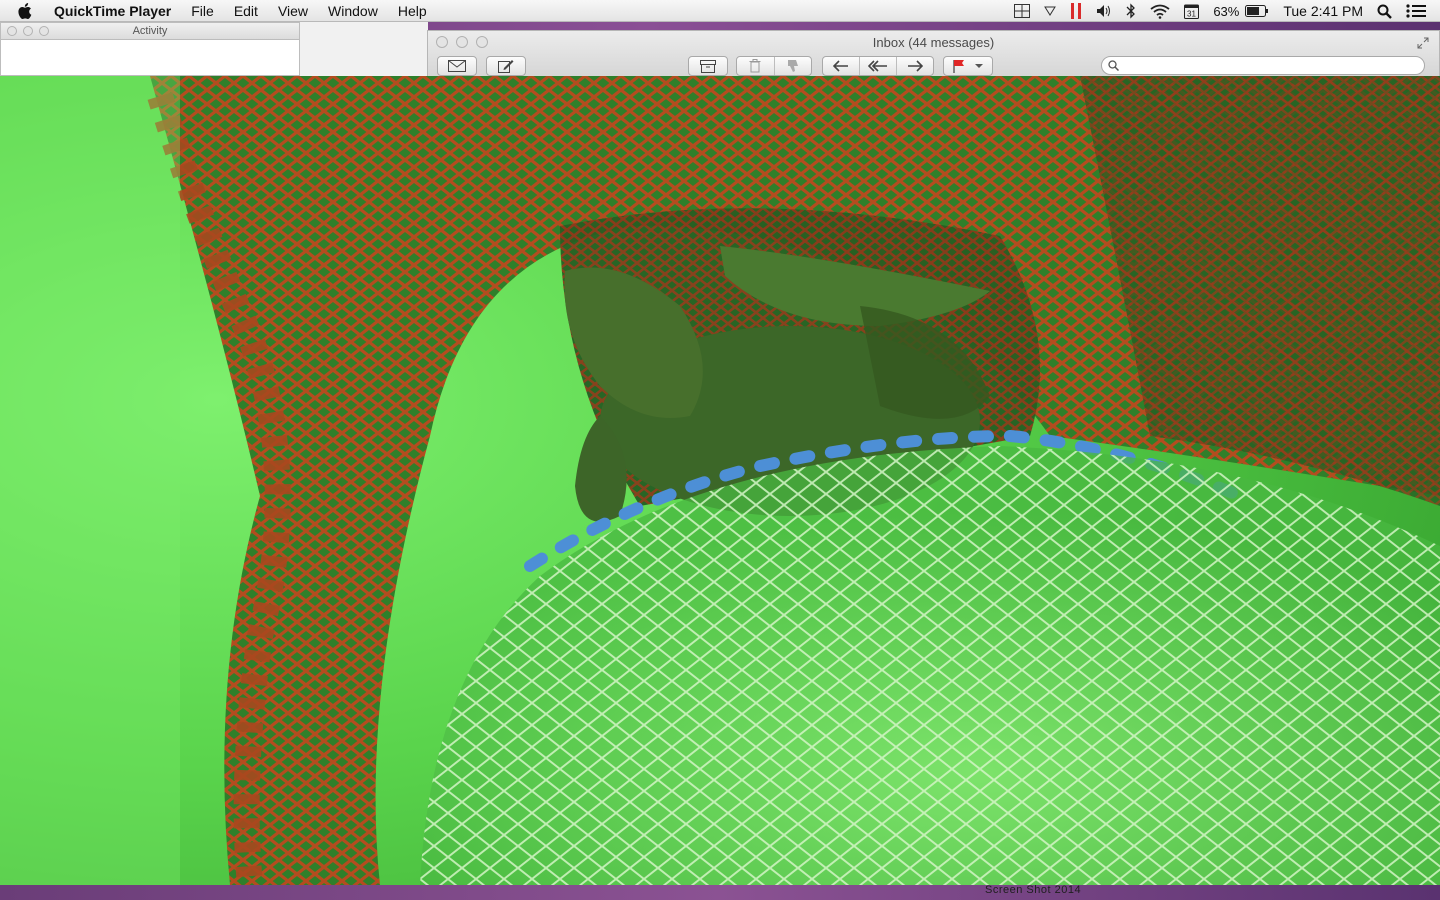 The image size is (1440, 900). I want to click on junk-button, so click(792, 66).